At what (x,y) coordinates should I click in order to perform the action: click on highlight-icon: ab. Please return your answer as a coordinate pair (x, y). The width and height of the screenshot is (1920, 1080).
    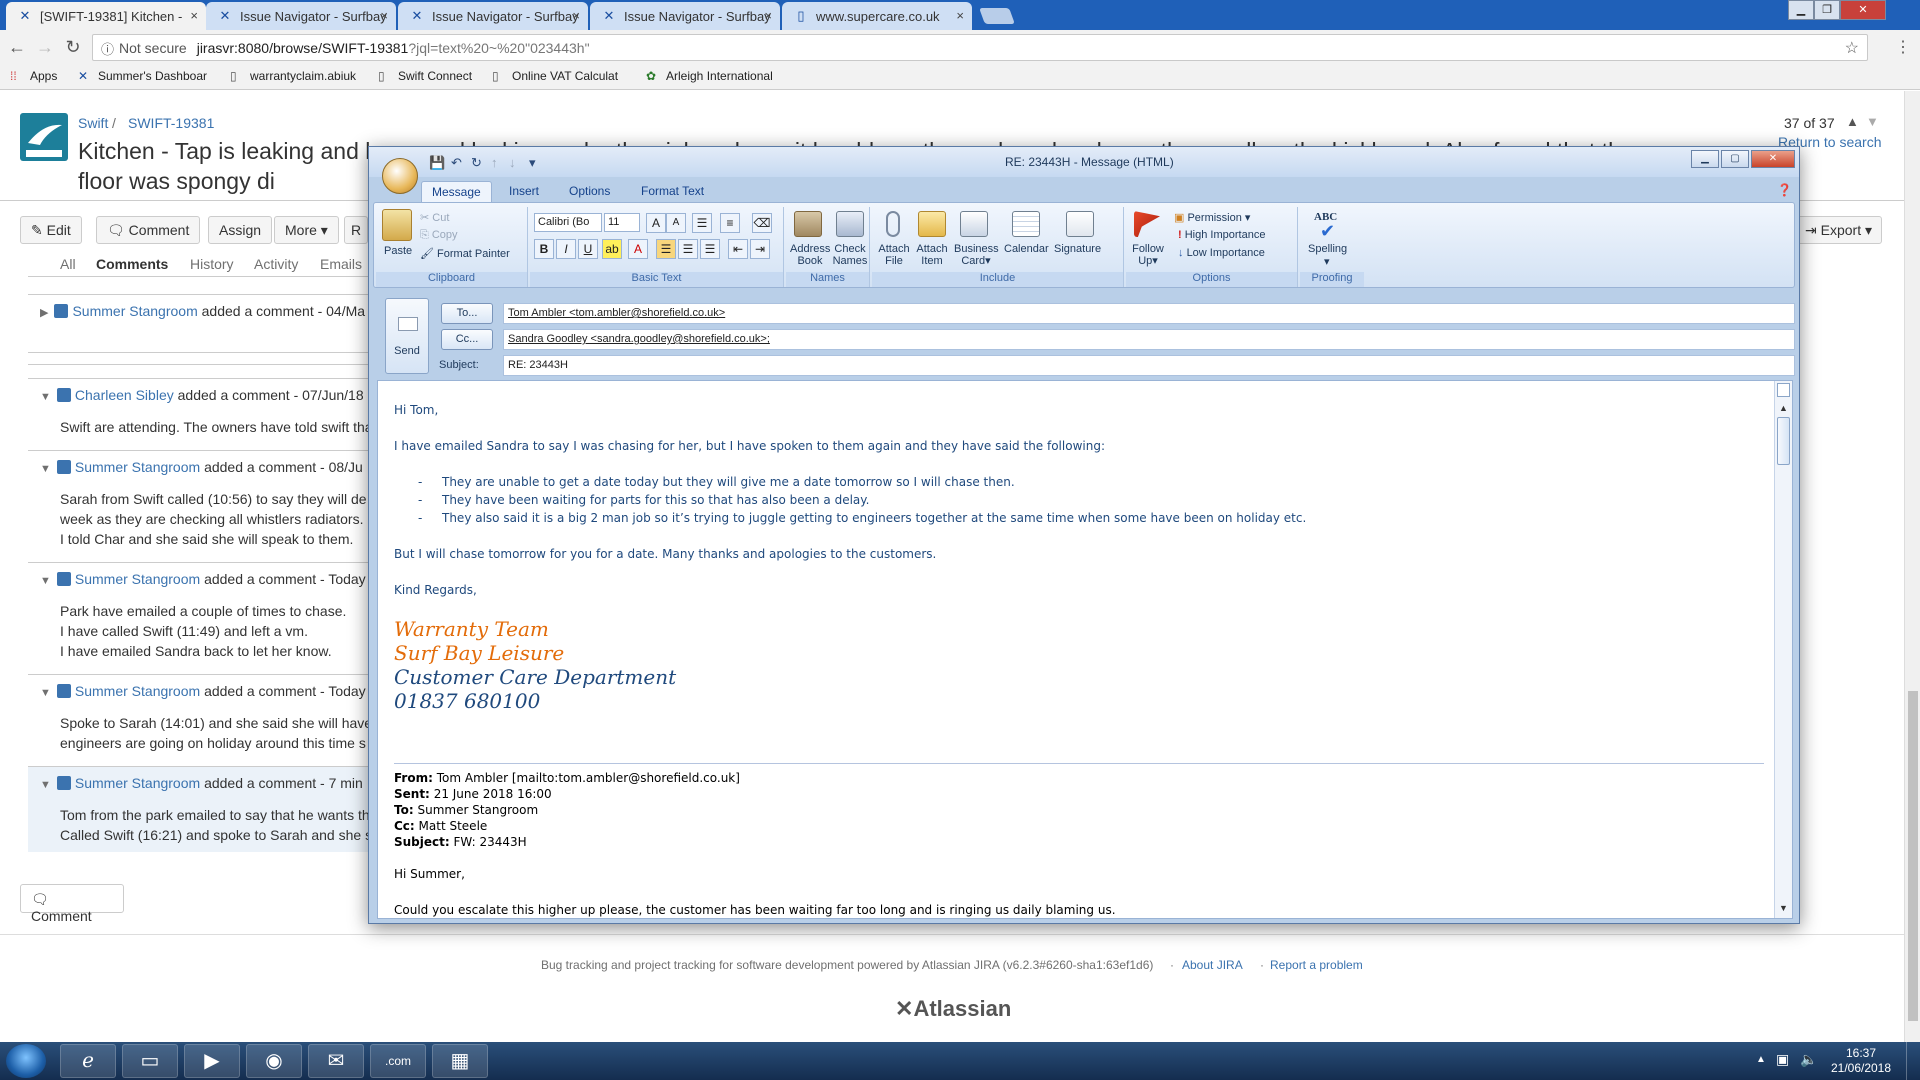
    Looking at the image, I should click on (612, 249).